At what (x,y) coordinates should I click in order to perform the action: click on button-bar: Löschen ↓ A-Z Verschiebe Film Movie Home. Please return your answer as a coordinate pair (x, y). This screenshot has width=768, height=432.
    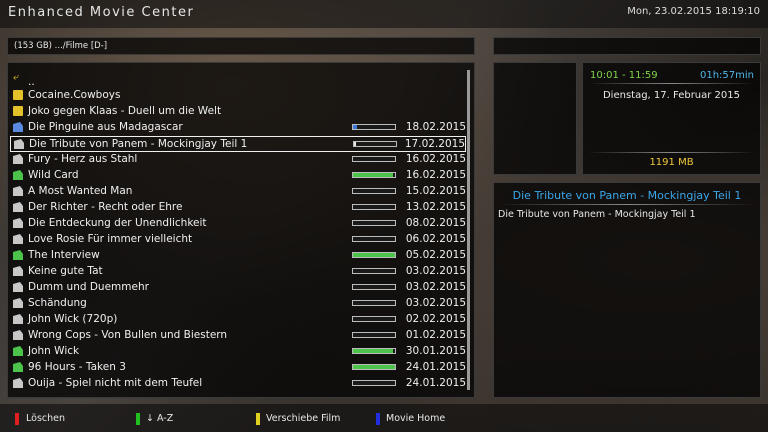
    Looking at the image, I should click on (384, 418).